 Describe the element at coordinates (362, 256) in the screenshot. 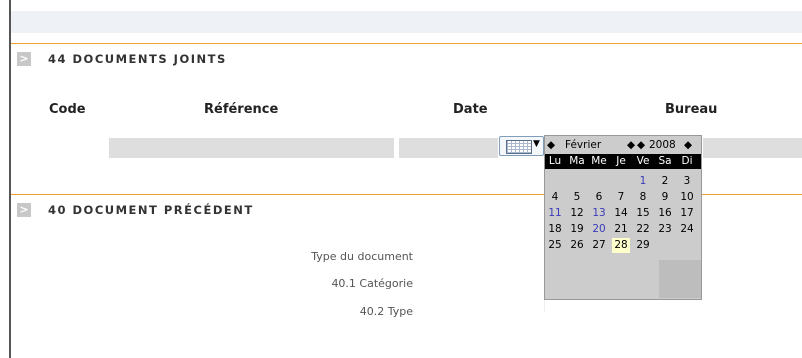

I see `field-label-type-du-document: Type du document` at that location.